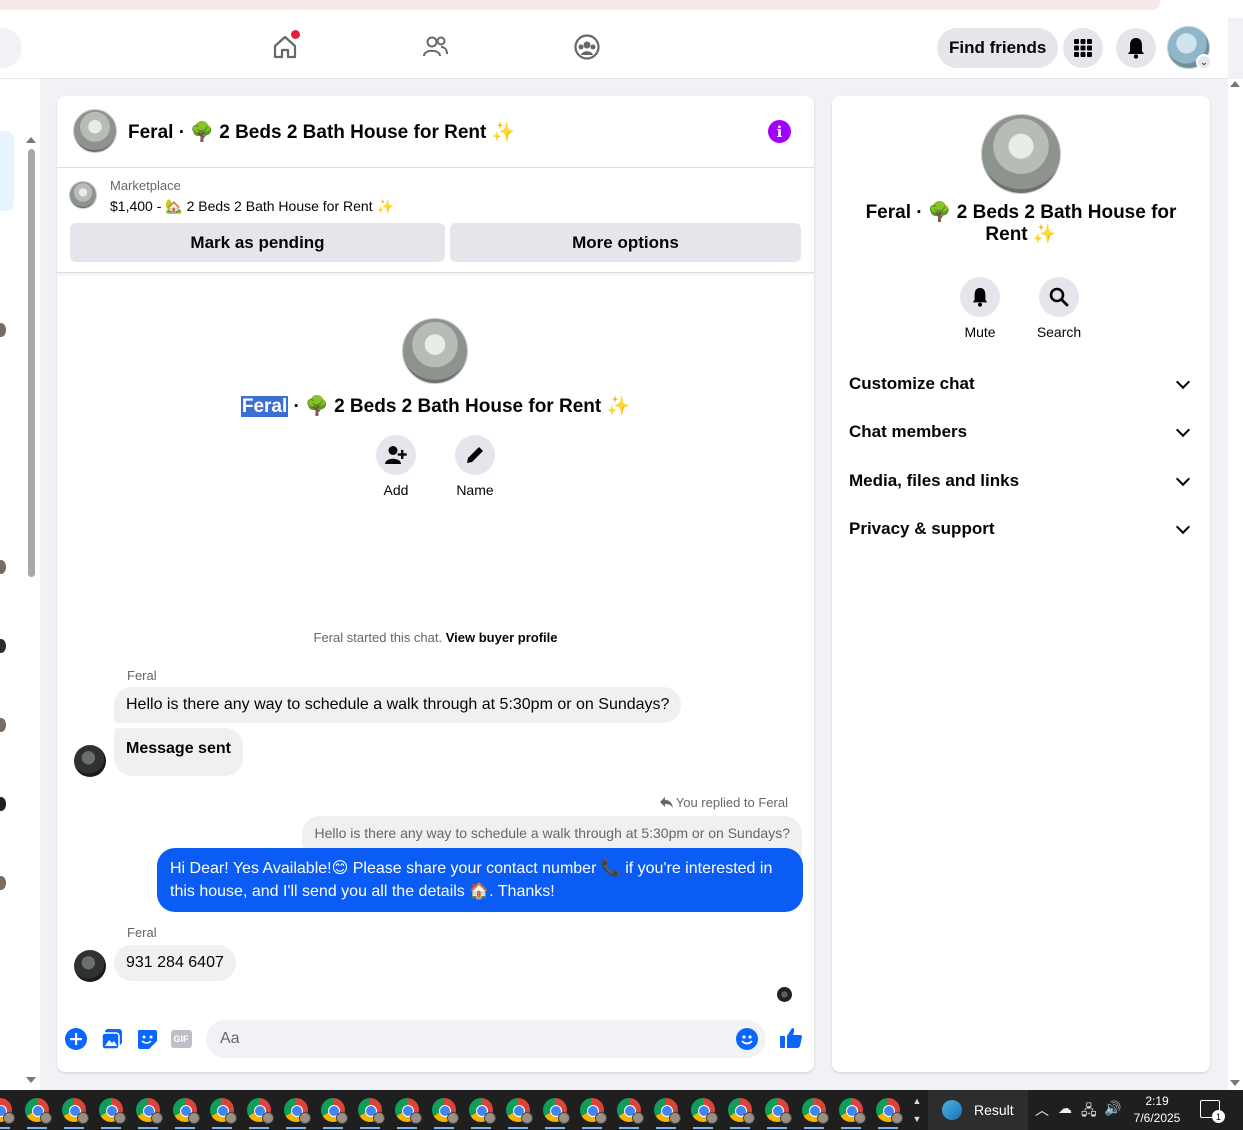 This screenshot has width=1243, height=1130. What do you see at coordinates (1042, 1110) in the screenshot?
I see `tray-chevron-up-icon: ︿` at bounding box center [1042, 1110].